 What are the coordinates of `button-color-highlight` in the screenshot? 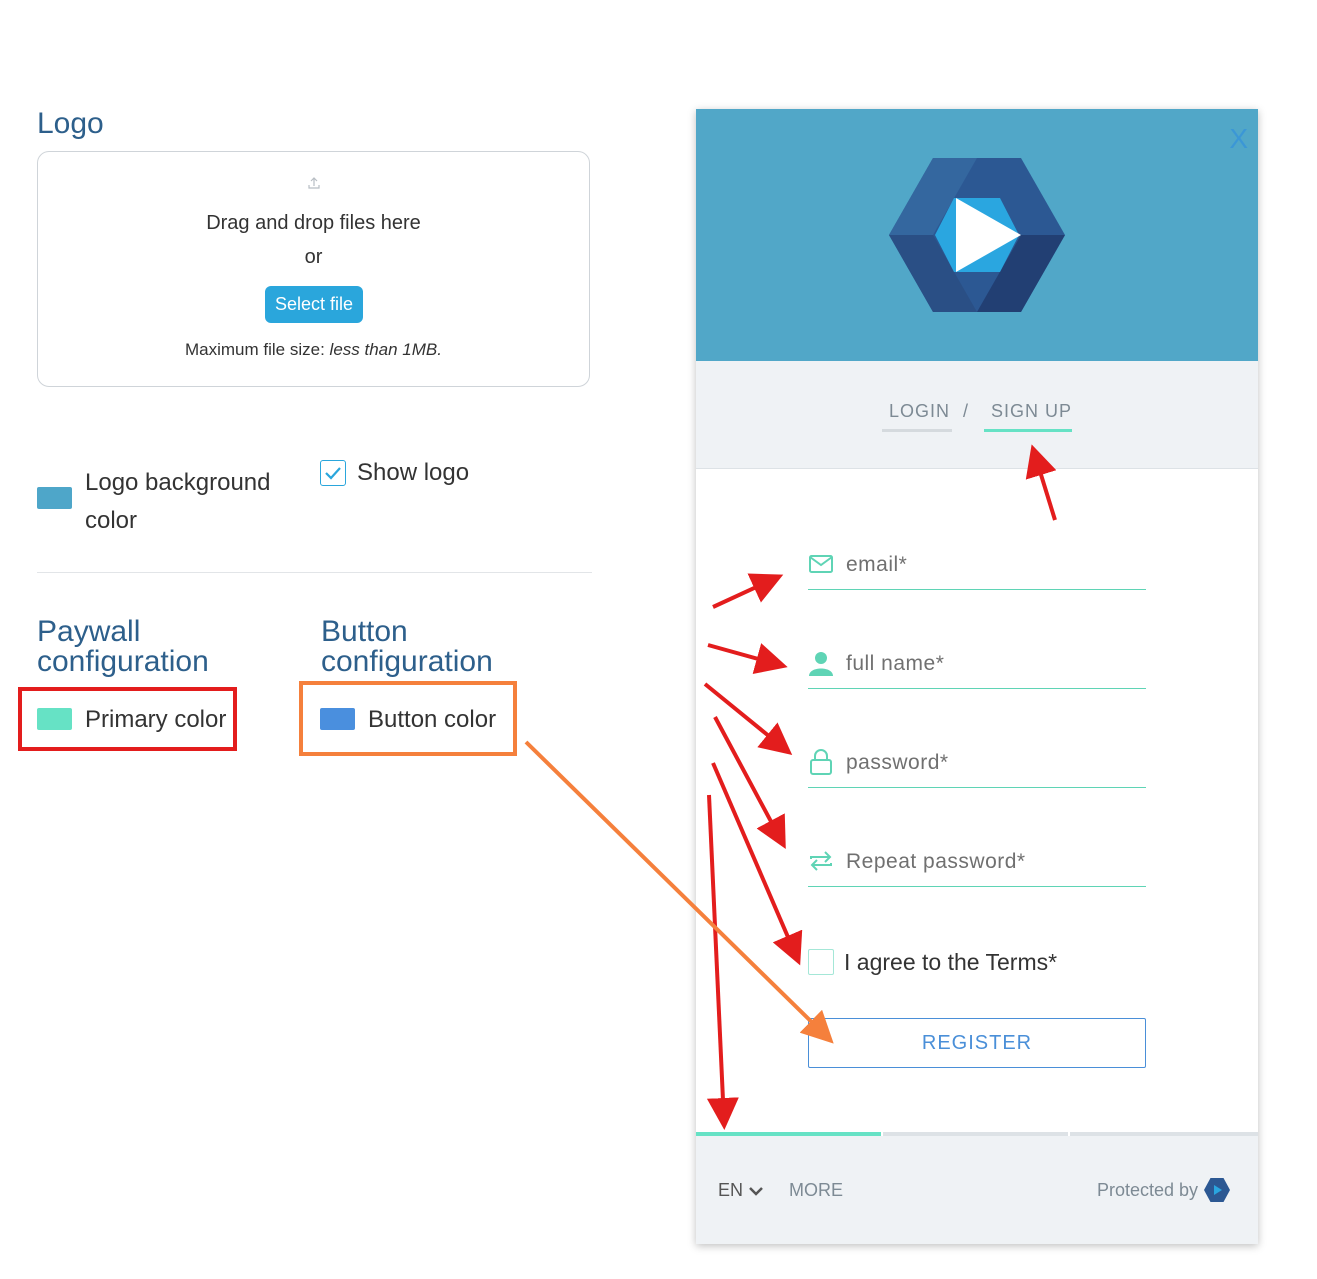 It's located at (408, 718).